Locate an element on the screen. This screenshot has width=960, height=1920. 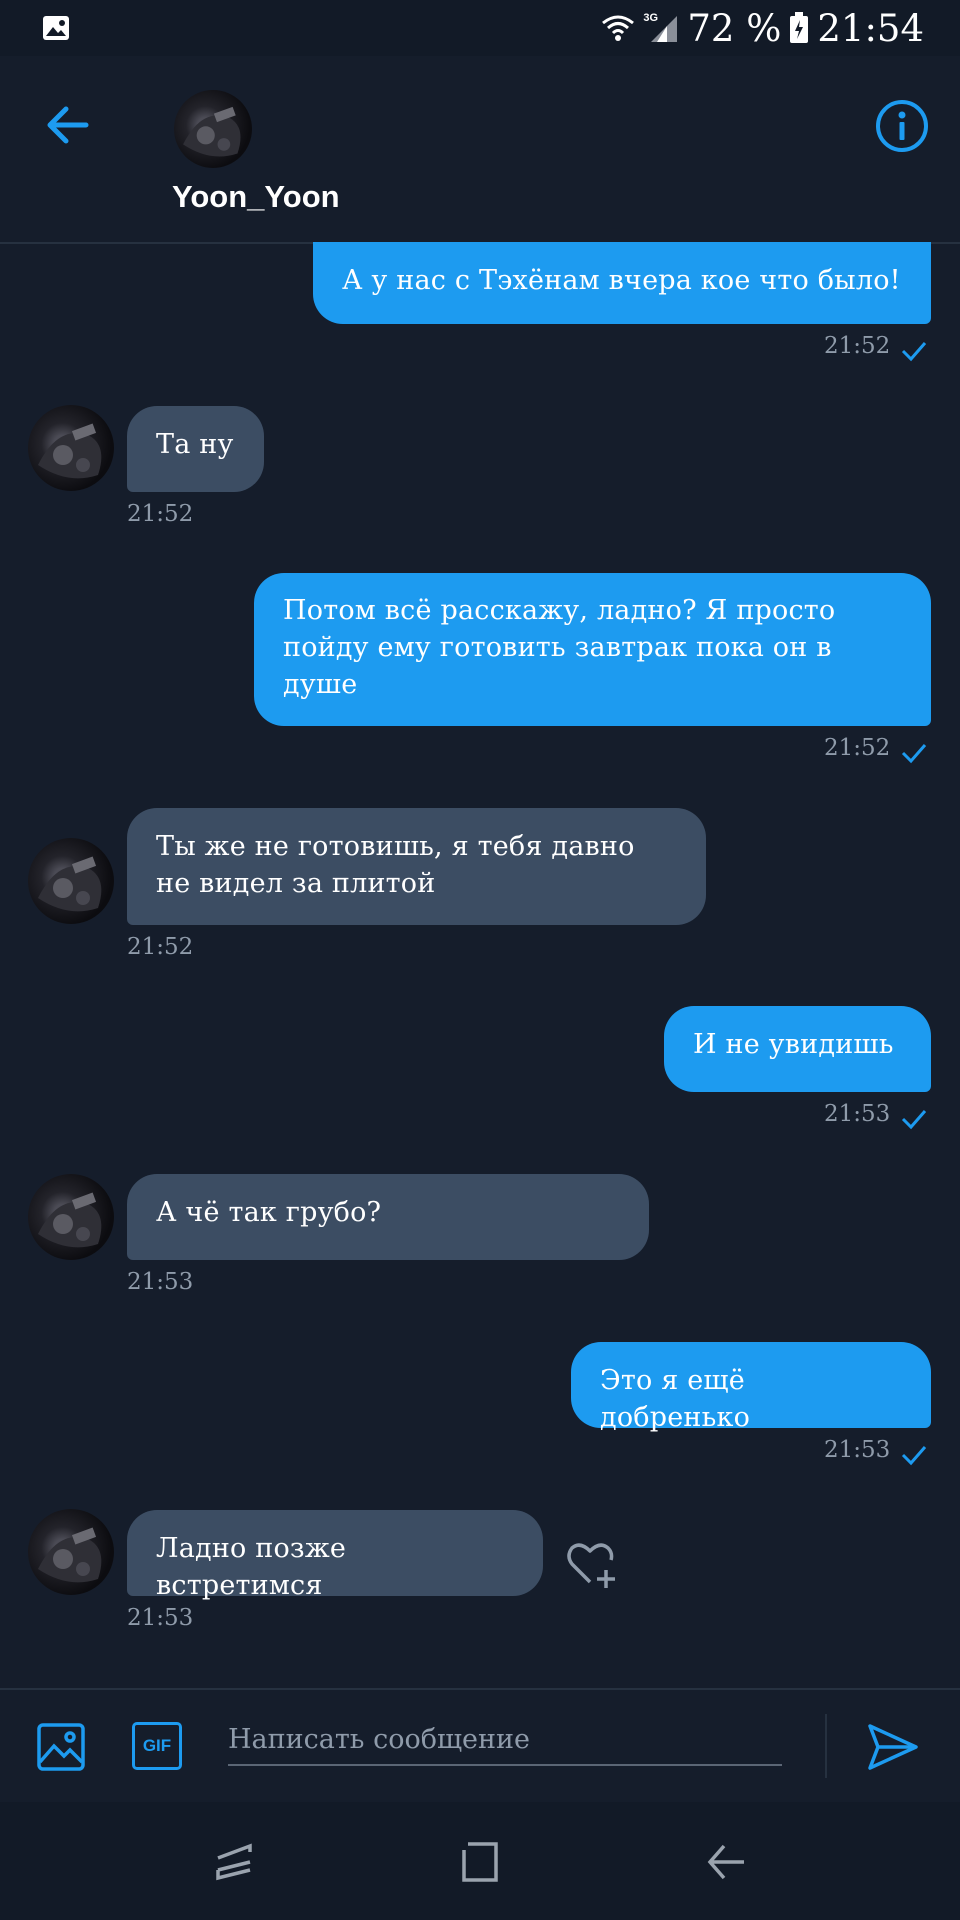
image-icon is located at coordinates (61, 1747).